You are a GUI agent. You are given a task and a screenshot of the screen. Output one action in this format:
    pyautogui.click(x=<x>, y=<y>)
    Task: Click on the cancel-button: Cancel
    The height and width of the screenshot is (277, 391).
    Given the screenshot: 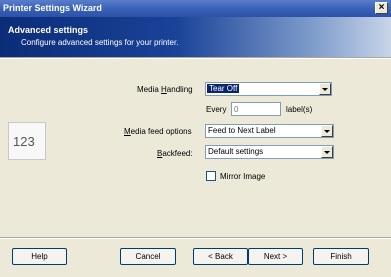 What is the action you would take?
    pyautogui.click(x=148, y=256)
    